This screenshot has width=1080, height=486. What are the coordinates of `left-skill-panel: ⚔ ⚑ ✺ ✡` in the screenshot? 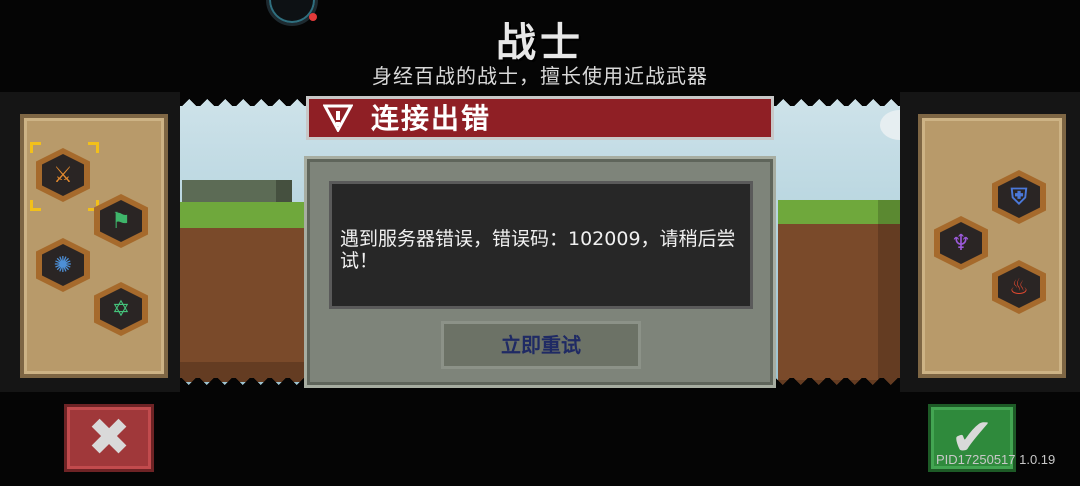 It's located at (94, 246).